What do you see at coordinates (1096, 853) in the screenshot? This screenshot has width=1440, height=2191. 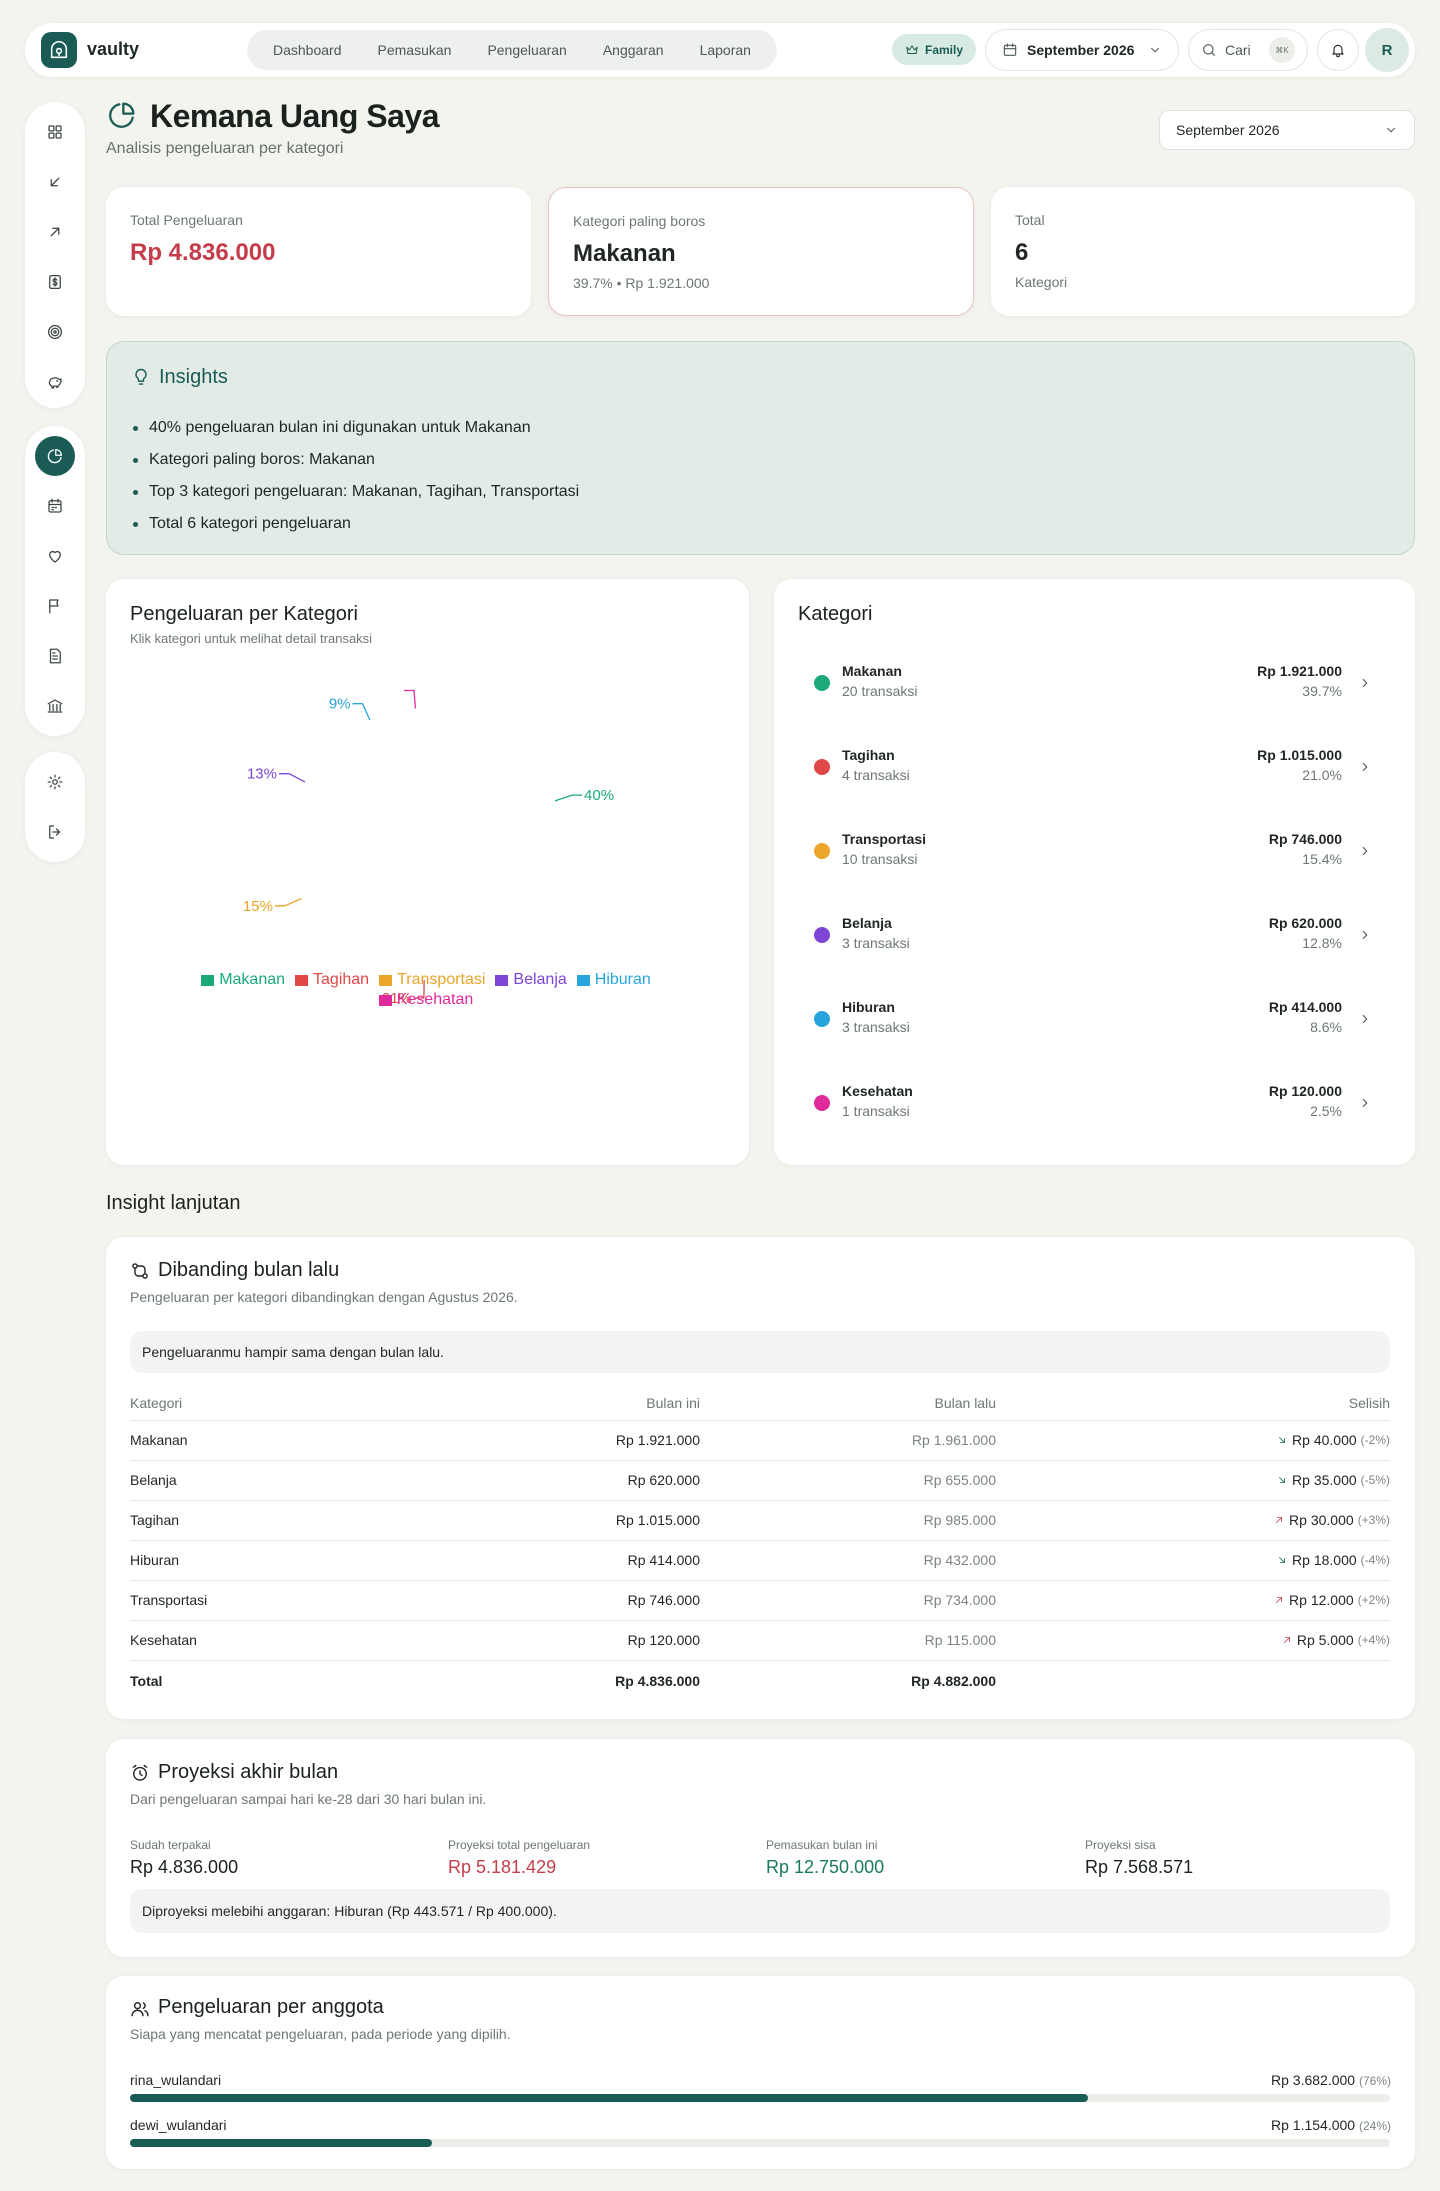 I see `category-row: Transportasi 10 transaksi Rp 746.000 15.4%` at bounding box center [1096, 853].